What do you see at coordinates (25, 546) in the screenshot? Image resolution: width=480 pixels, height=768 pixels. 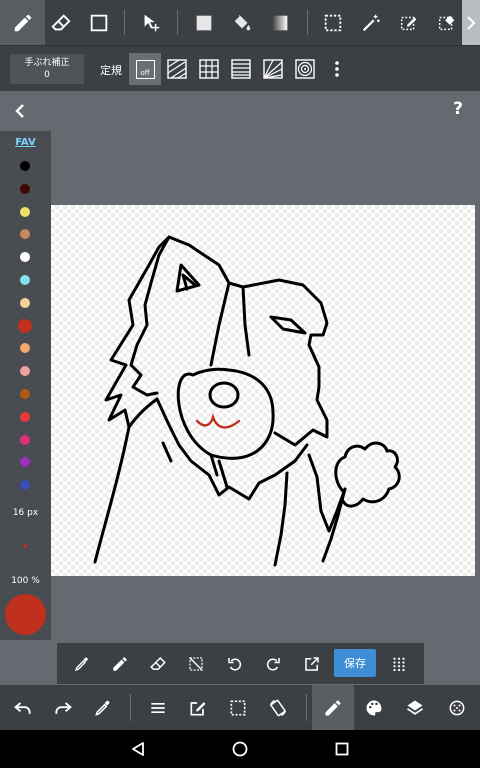 I see `brush-size-preview` at bounding box center [25, 546].